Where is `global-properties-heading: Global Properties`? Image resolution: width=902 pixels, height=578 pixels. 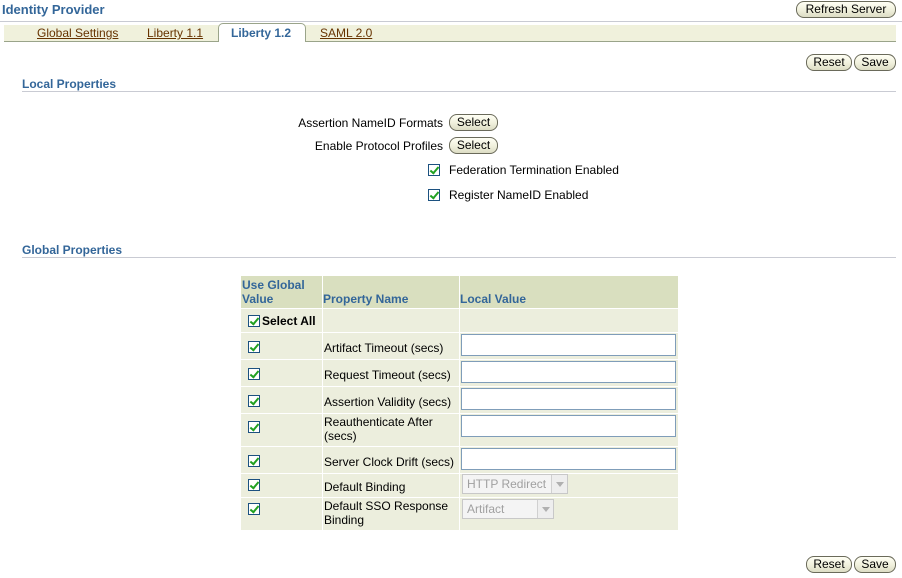
global-properties-heading: Global Properties is located at coordinates (72, 250).